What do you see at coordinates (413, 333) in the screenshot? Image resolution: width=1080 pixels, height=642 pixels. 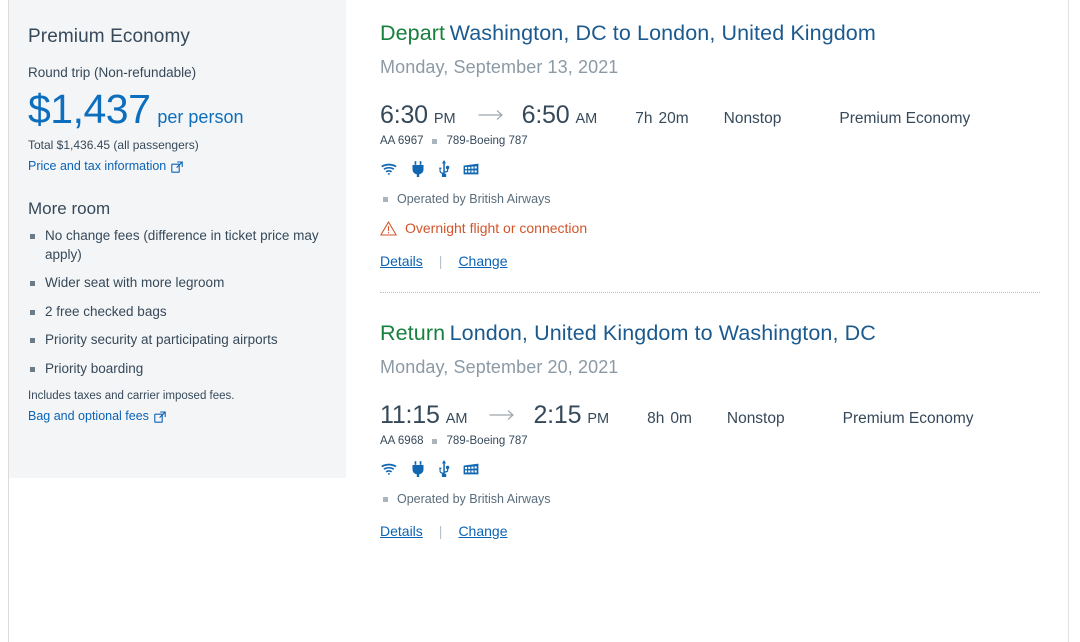 I see `segment-direction-label: Return` at bounding box center [413, 333].